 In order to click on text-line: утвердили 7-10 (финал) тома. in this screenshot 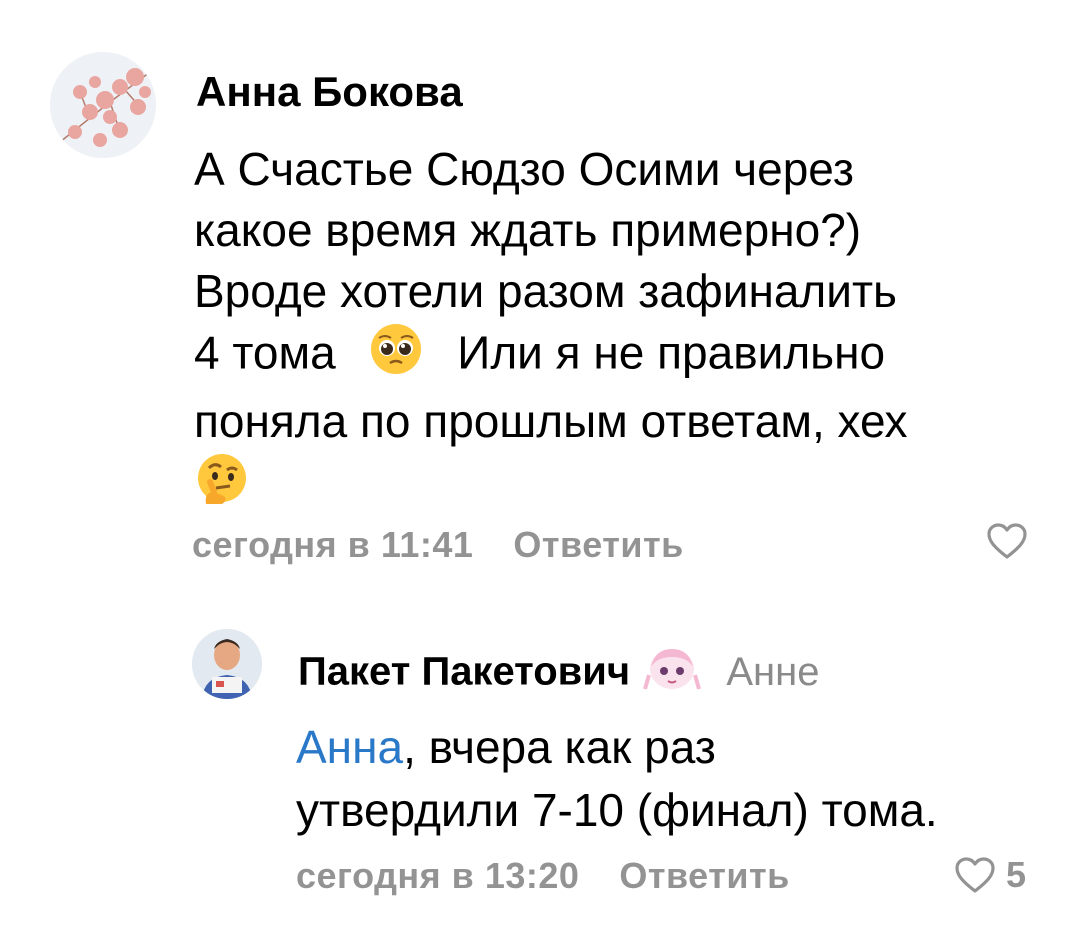, I will do `click(617, 810)`.